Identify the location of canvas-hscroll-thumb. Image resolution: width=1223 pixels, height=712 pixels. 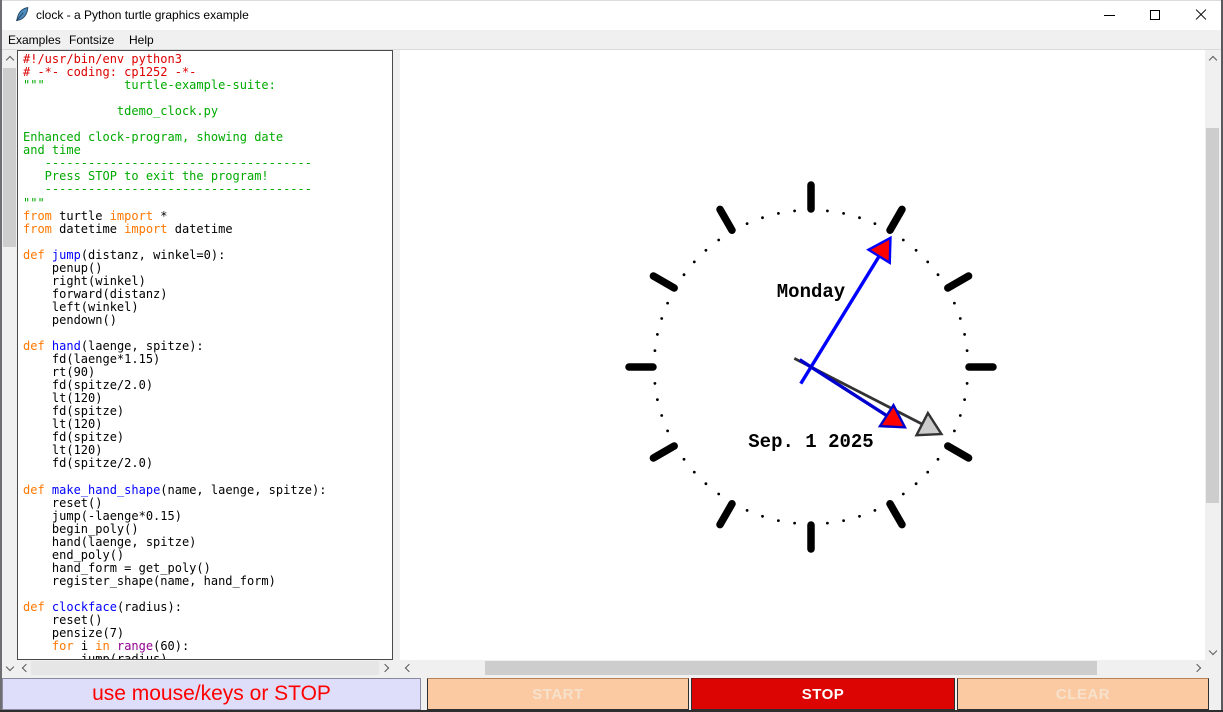
(791, 668).